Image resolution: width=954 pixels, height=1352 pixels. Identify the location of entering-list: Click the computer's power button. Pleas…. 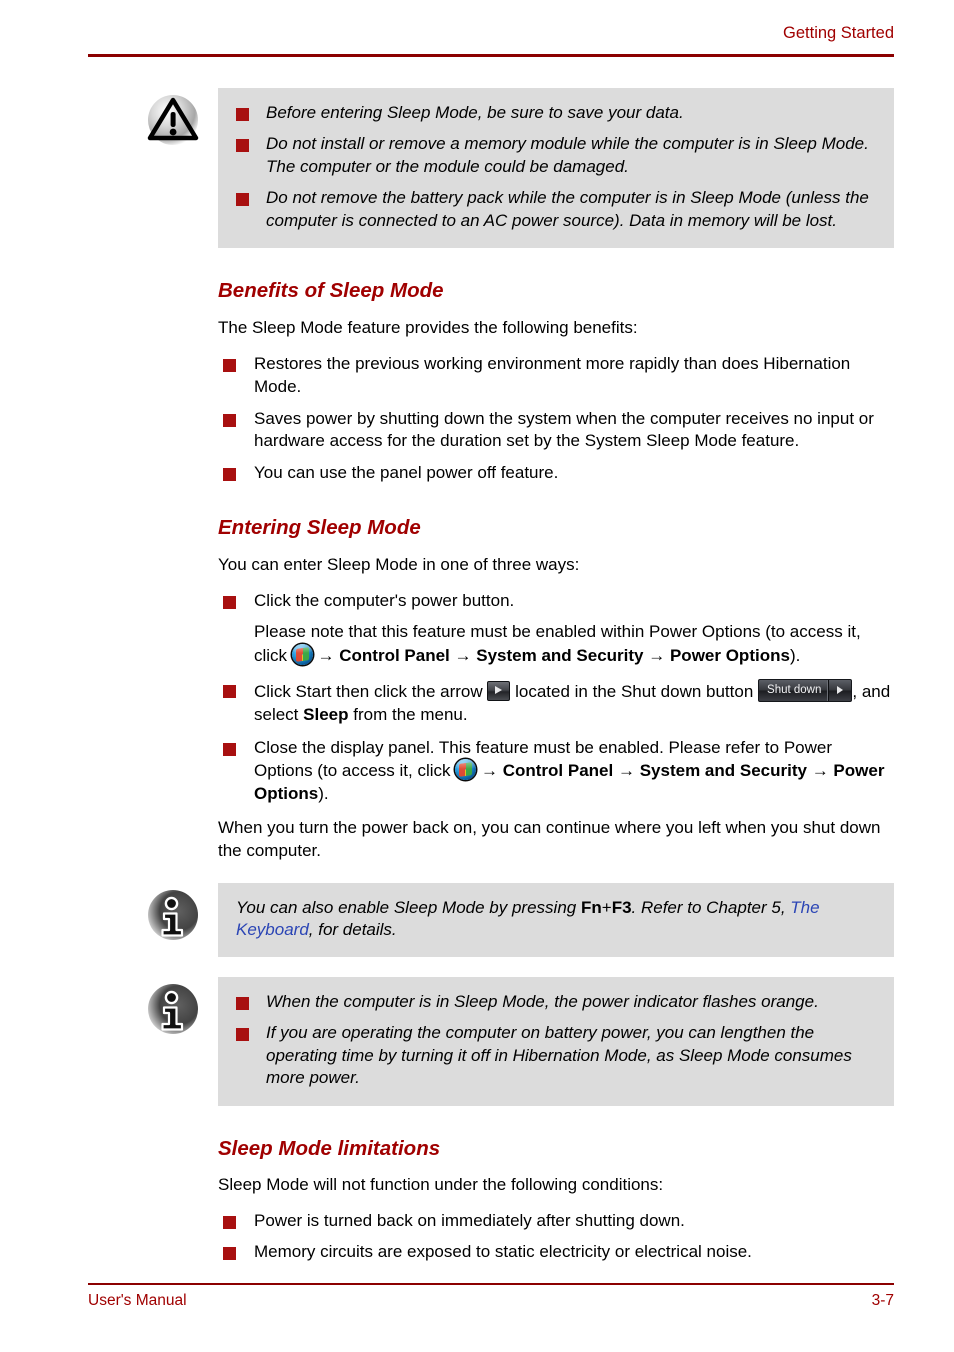
(556, 698).